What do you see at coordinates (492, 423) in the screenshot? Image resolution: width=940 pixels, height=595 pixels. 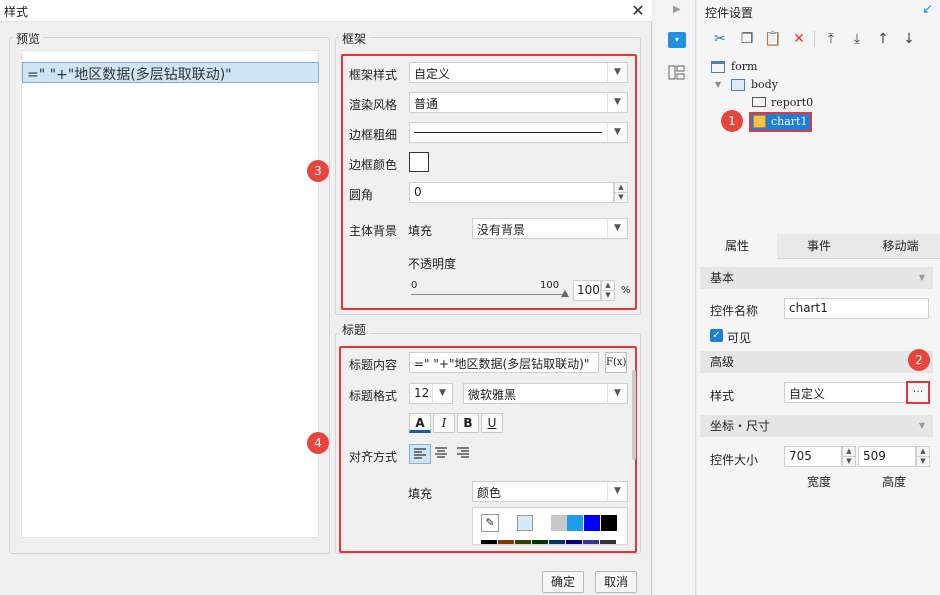 I see `underline-button: U` at bounding box center [492, 423].